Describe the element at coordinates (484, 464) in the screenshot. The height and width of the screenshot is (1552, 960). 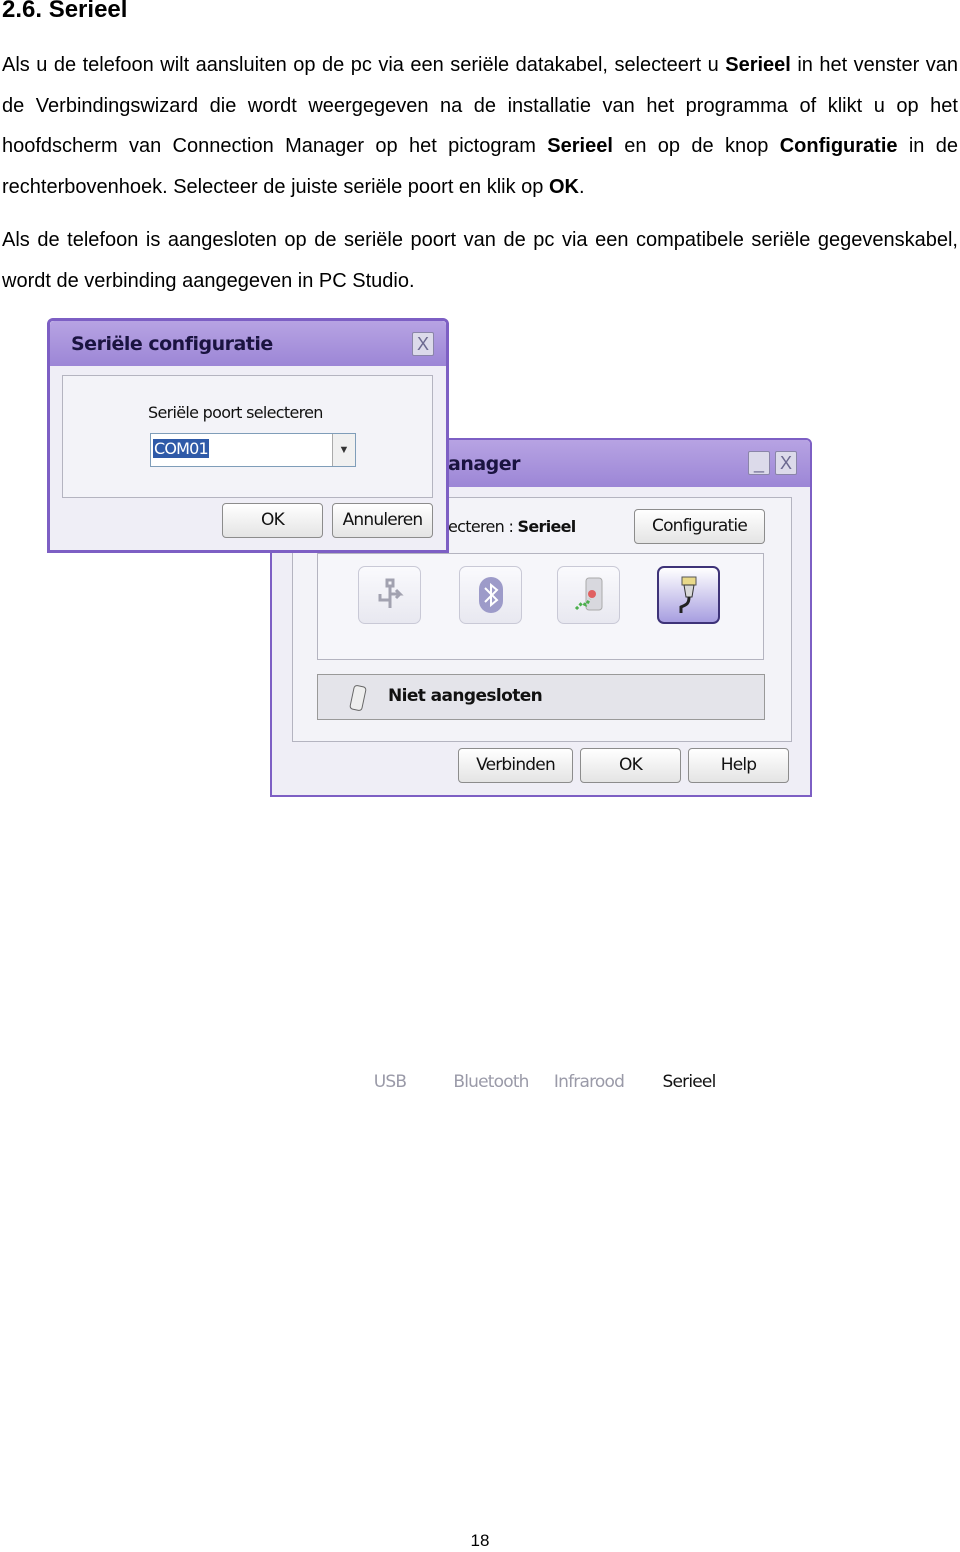
I see `window-title: anager` at that location.